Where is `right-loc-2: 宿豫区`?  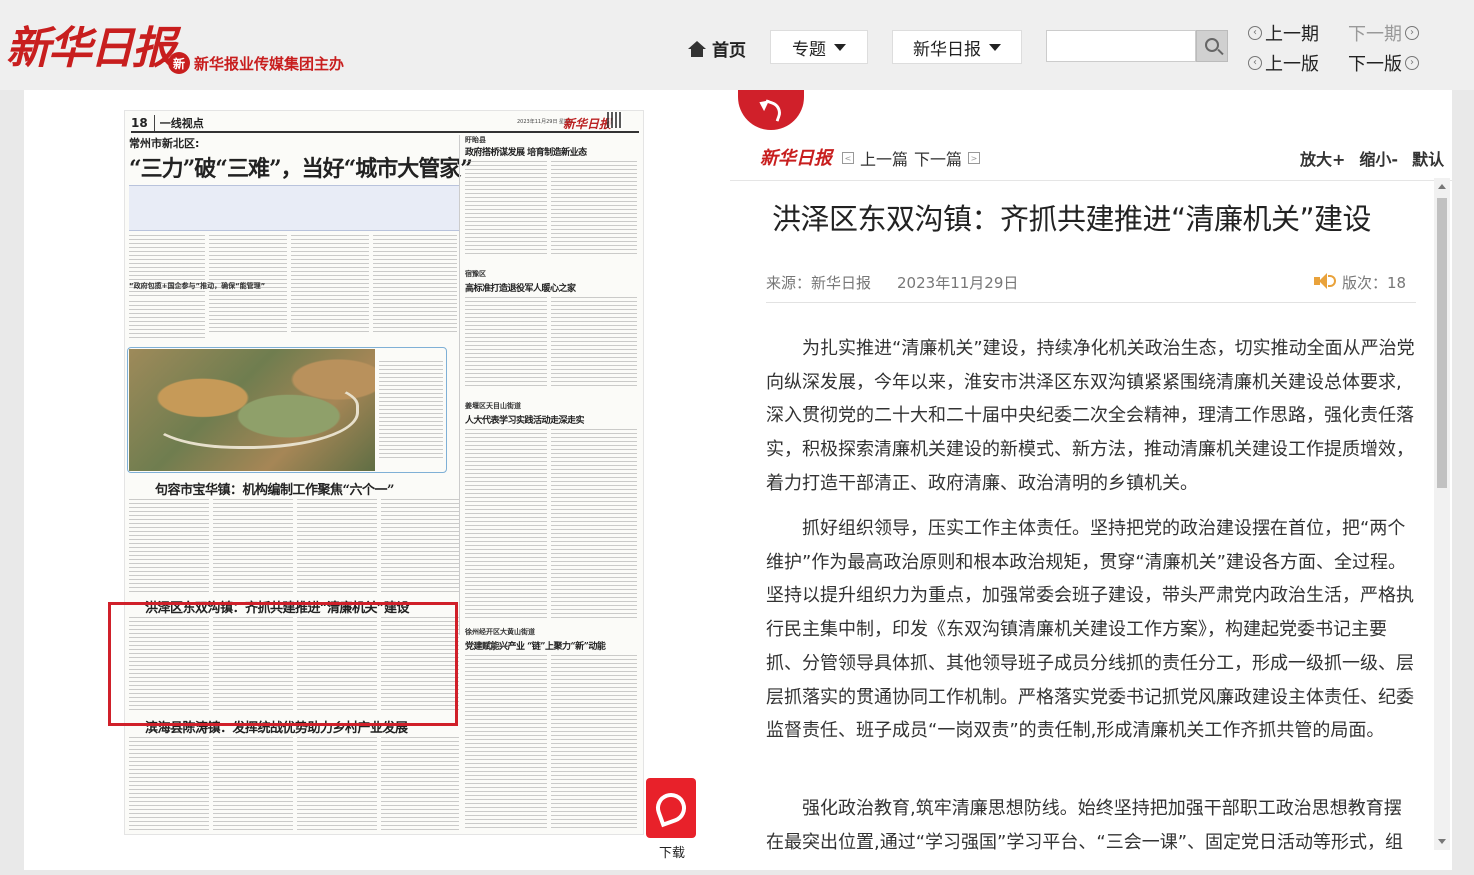
right-loc-2: 宿豫区 is located at coordinates (475, 274).